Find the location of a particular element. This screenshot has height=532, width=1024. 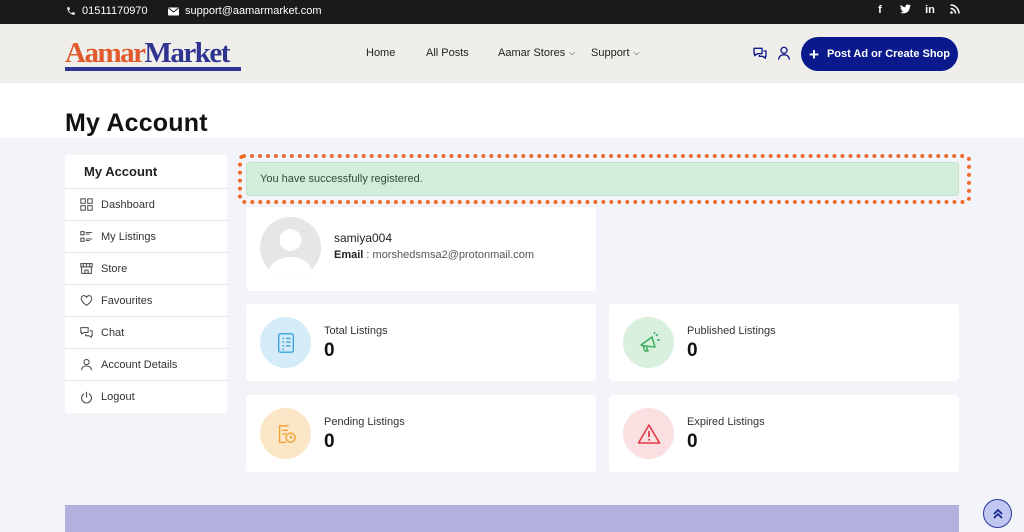

sidebar-item-my-listings: My Listings is located at coordinates (146, 237).